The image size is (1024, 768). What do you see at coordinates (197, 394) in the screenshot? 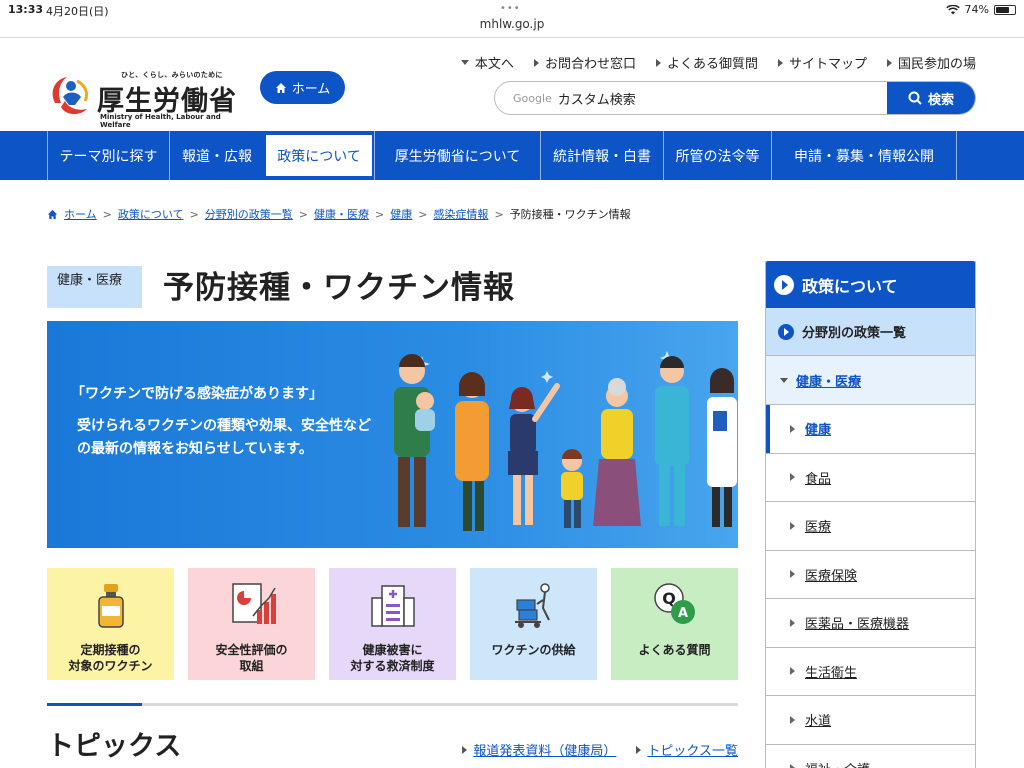
I see `hero-quote: 「ワクチンで防げる感染症があります」` at bounding box center [197, 394].